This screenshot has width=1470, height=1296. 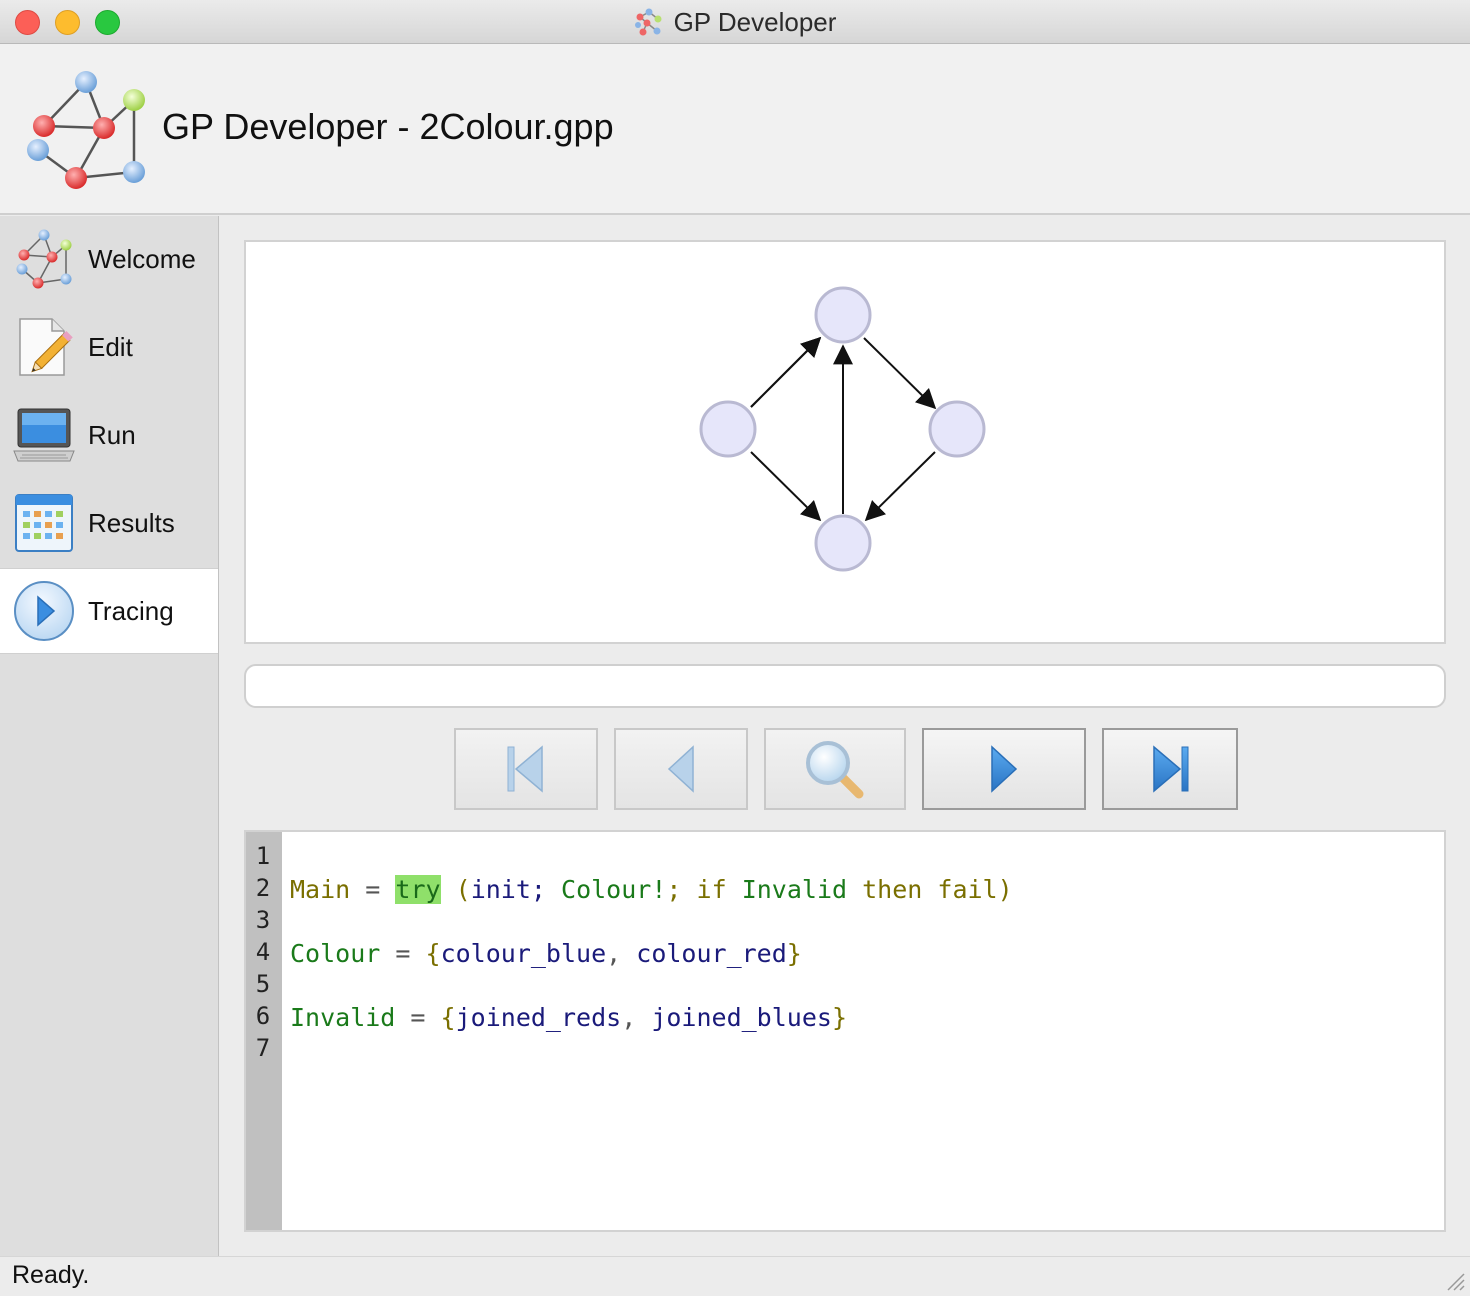 What do you see at coordinates (711, 889) in the screenshot?
I see `code-token: if` at bounding box center [711, 889].